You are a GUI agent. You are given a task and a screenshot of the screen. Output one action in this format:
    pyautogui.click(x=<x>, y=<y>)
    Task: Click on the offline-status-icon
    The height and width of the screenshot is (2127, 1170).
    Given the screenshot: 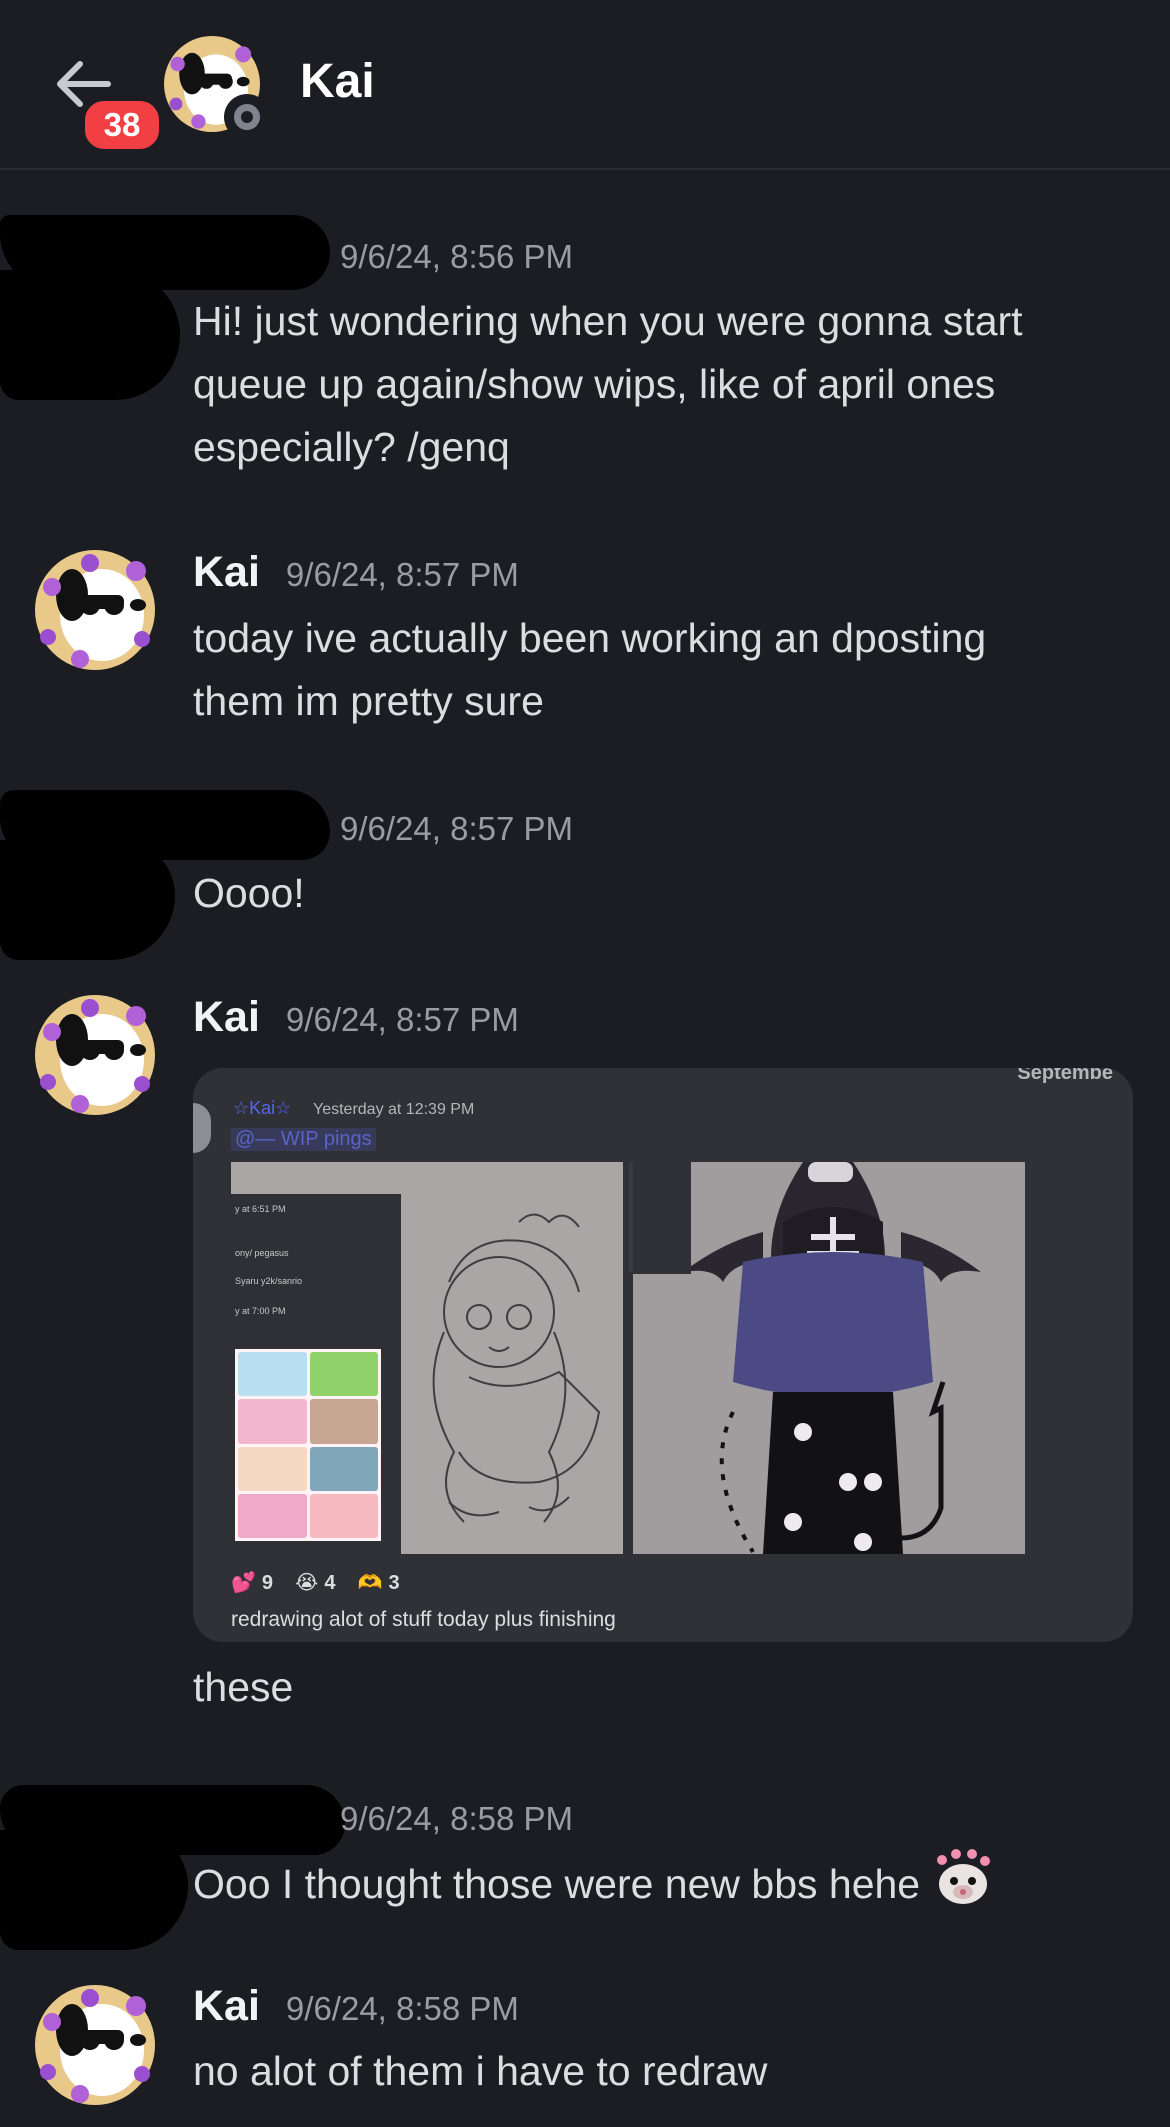 What is the action you would take?
    pyautogui.click(x=247, y=117)
    